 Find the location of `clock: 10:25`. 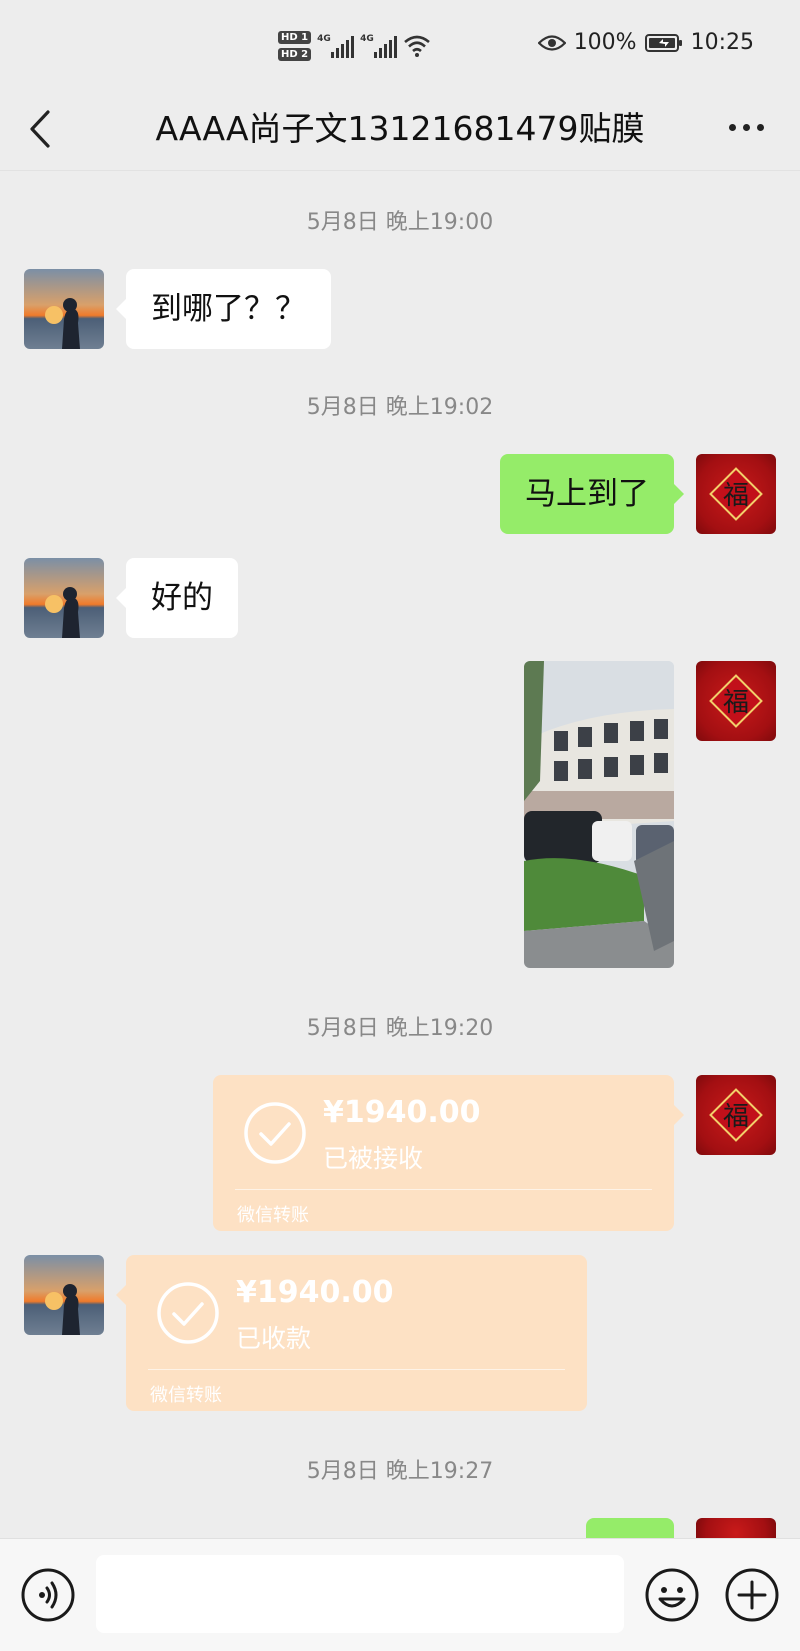

clock: 10:25 is located at coordinates (722, 42).